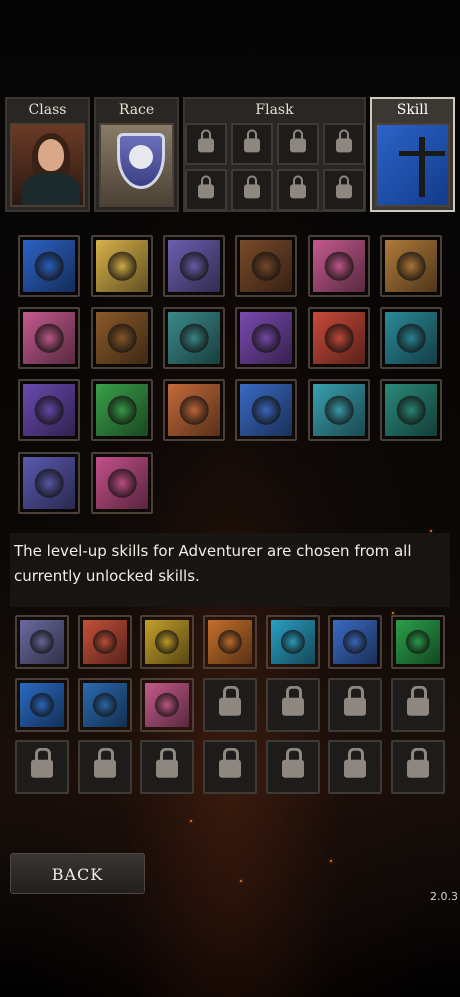 This screenshot has width=460, height=997. What do you see at coordinates (411, 338) in the screenshot?
I see `spellbook-icon` at bounding box center [411, 338].